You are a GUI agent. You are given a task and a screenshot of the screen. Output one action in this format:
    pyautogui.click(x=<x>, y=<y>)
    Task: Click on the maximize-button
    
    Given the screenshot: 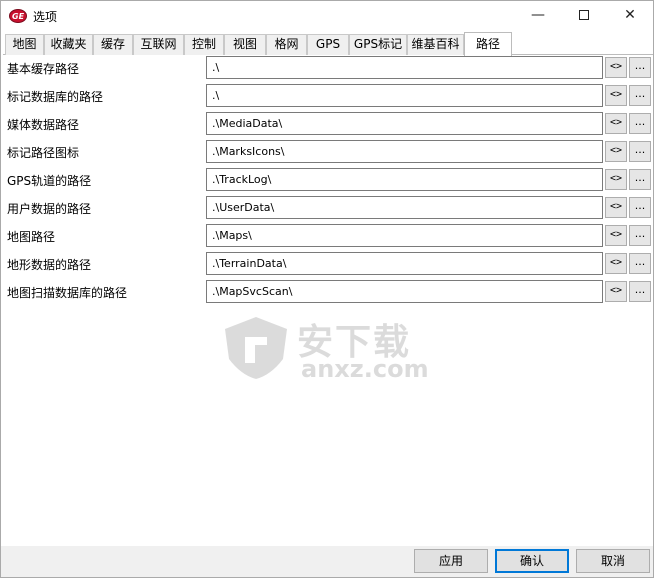 What is the action you would take?
    pyautogui.click(x=584, y=16)
    